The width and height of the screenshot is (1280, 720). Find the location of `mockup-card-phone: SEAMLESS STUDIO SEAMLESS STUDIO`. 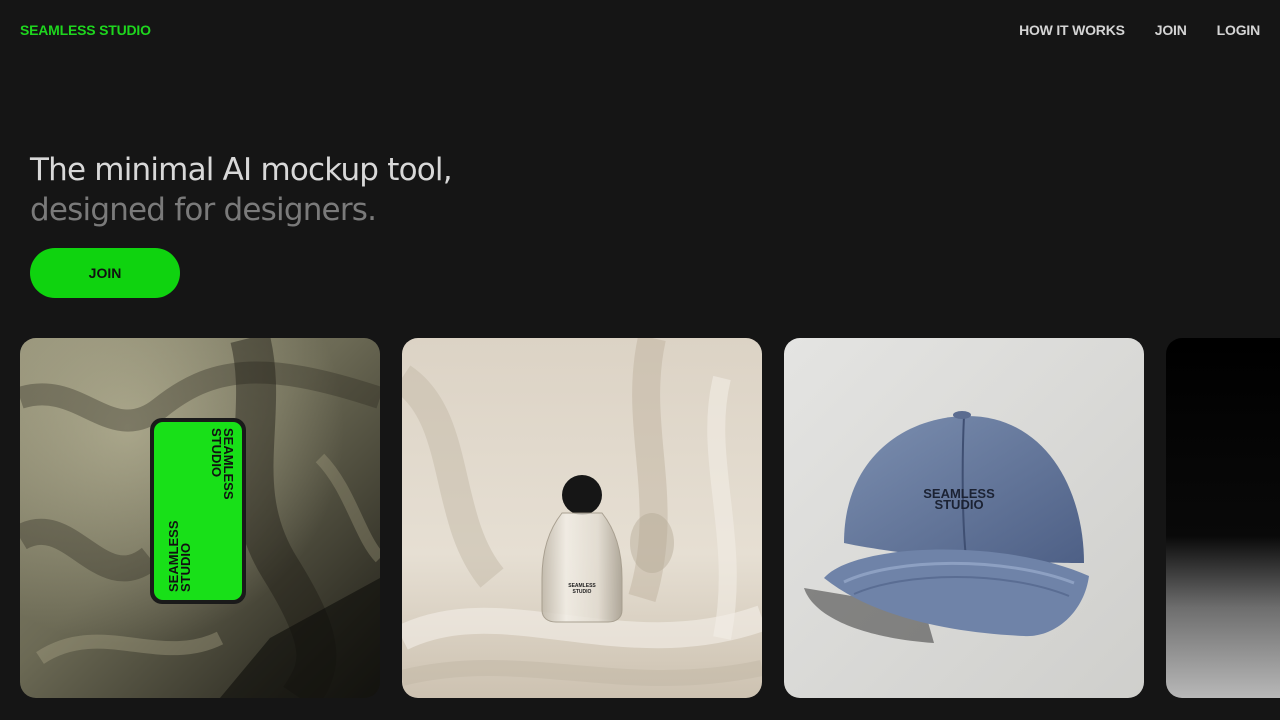

mockup-card-phone: SEAMLESS STUDIO SEAMLESS STUDIO is located at coordinates (200, 518).